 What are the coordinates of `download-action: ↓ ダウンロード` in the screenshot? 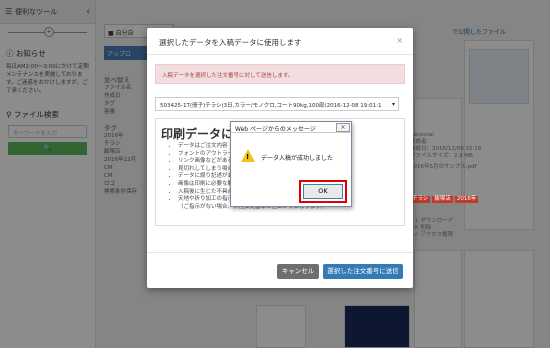 It's located at (433, 221).